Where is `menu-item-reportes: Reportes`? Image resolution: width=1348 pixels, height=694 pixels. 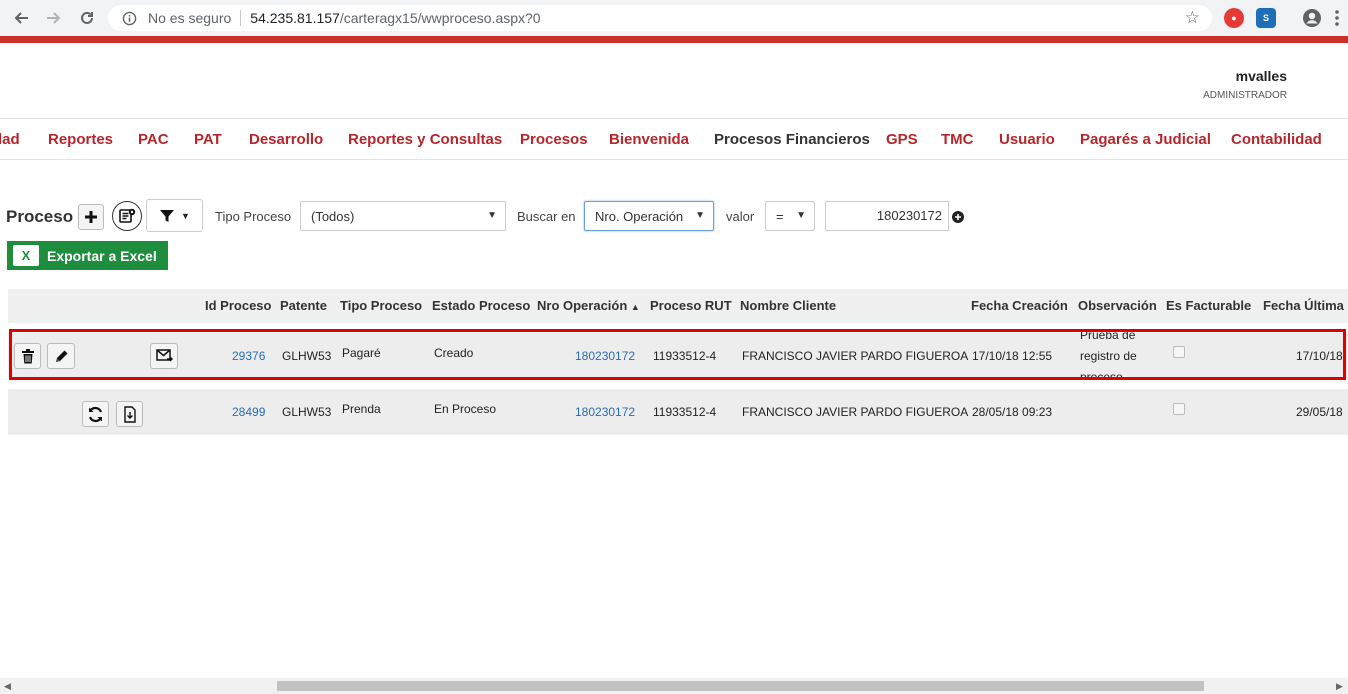
menu-item-reportes: Reportes is located at coordinates (80, 139).